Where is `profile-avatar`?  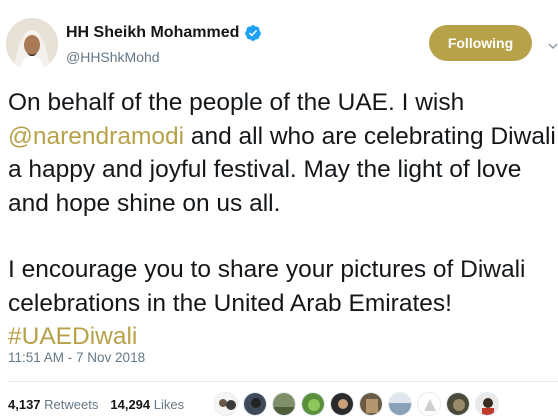 profile-avatar is located at coordinates (32, 44).